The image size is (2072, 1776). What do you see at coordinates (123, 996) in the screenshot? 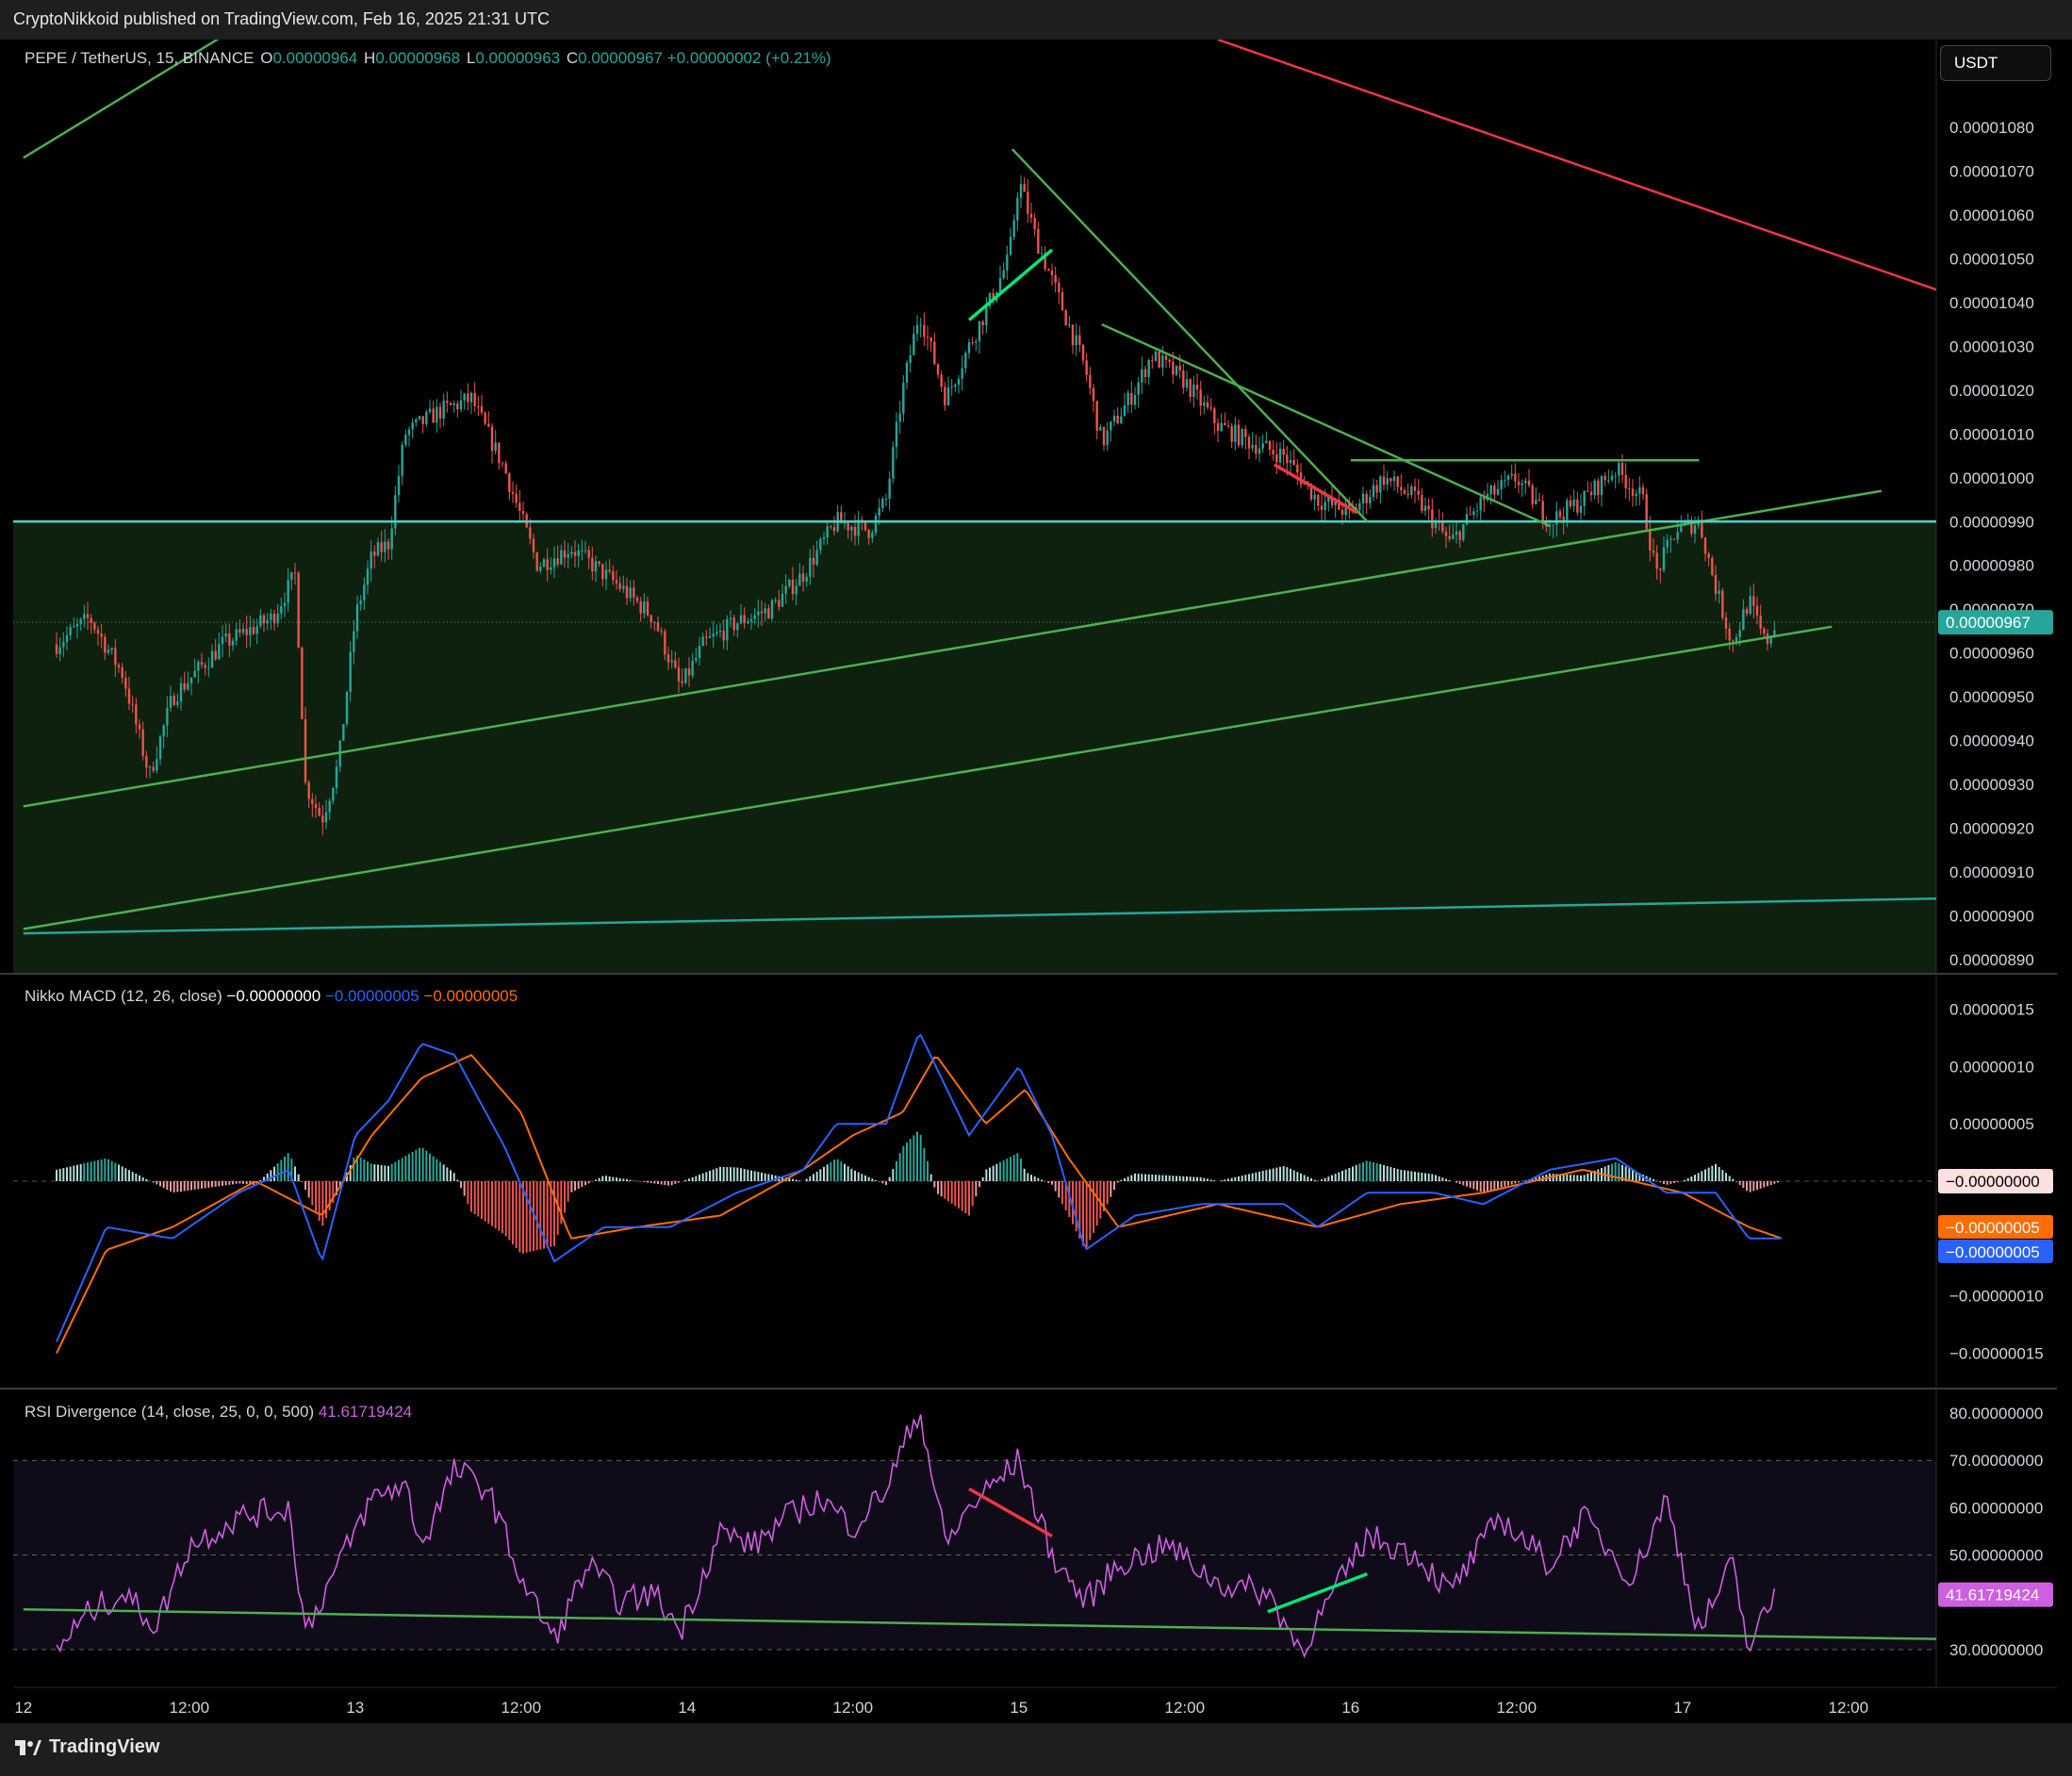
I see `macd-indicator-name: Nikko MACD (12, 26, close)` at bounding box center [123, 996].